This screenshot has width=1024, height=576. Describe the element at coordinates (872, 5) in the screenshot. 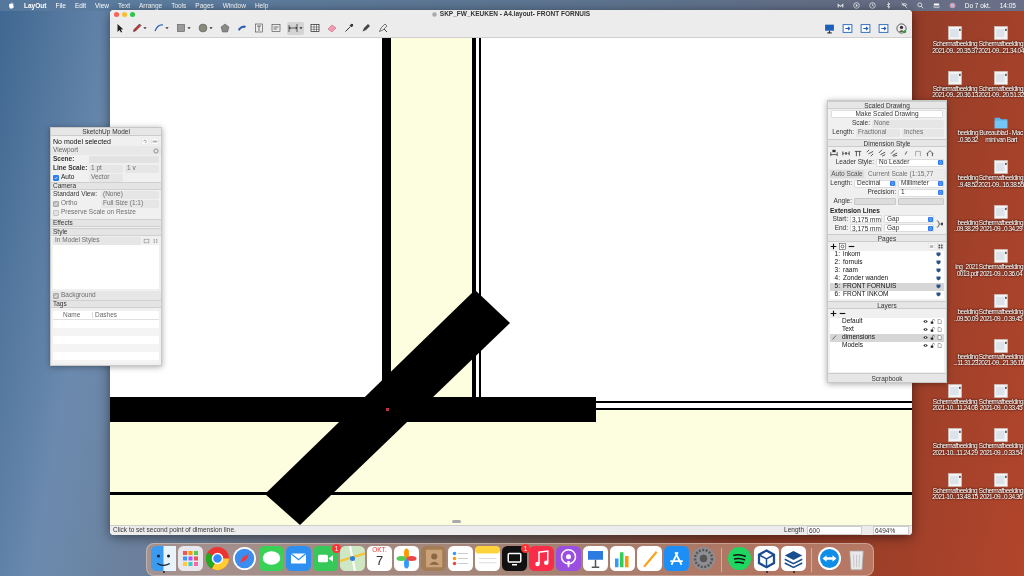

I see `clock-icon` at that location.